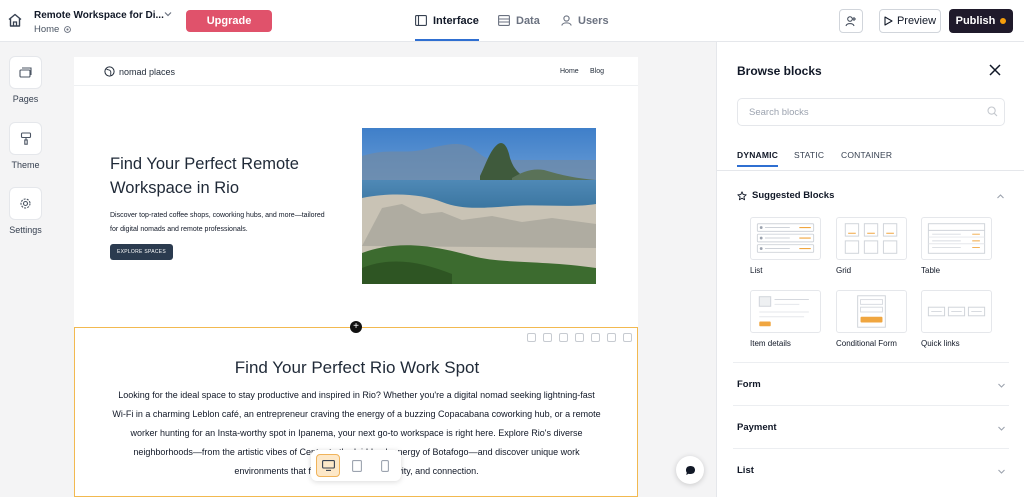 Image resolution: width=1024 pixels, height=497 pixels. I want to click on accordion-list: List, so click(745, 470).